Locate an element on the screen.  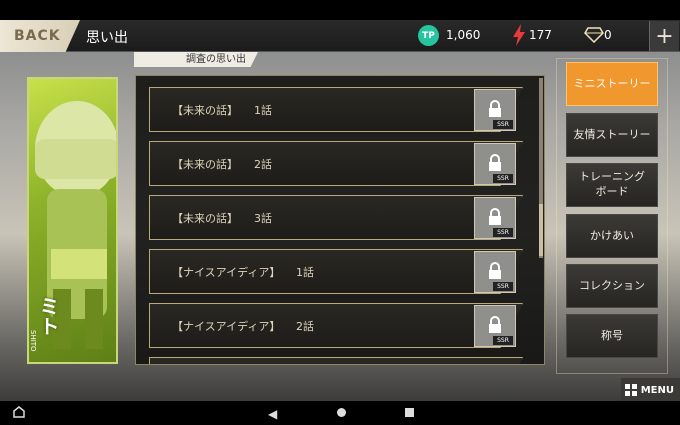
tp-icon: TP is located at coordinates (428, 35).